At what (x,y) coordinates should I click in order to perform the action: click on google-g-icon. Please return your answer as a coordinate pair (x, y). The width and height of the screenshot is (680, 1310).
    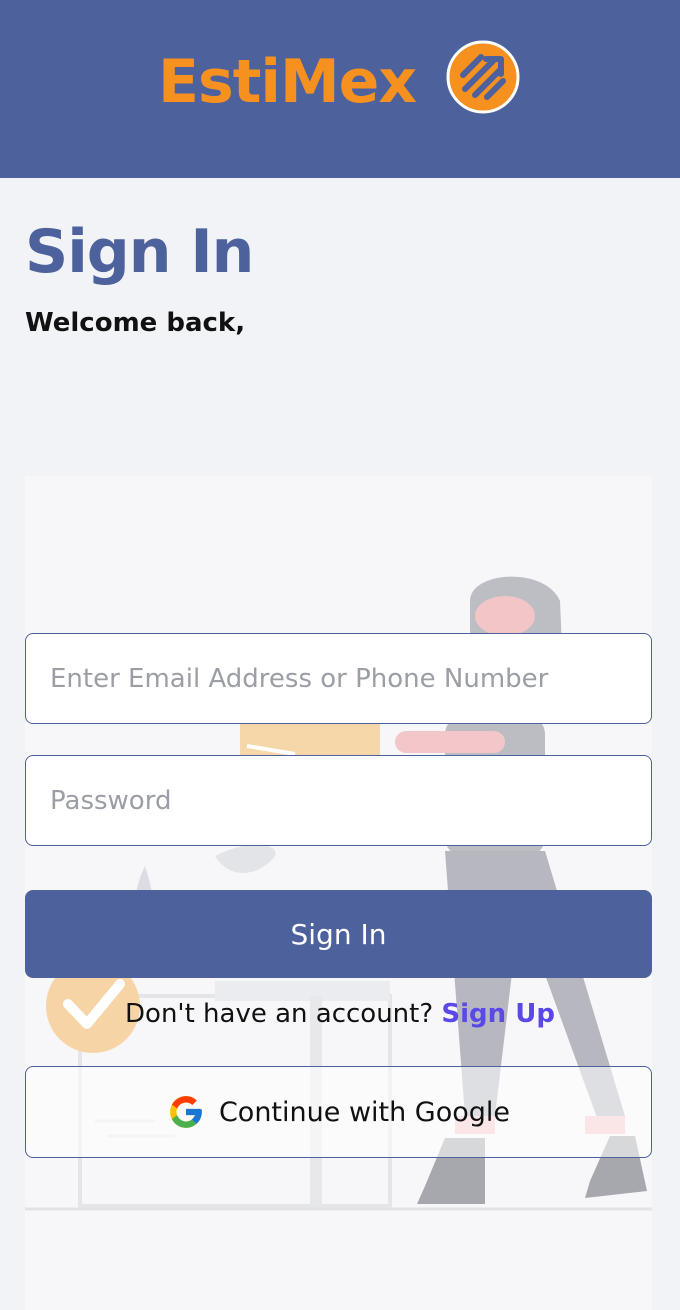
    Looking at the image, I should click on (186, 1112).